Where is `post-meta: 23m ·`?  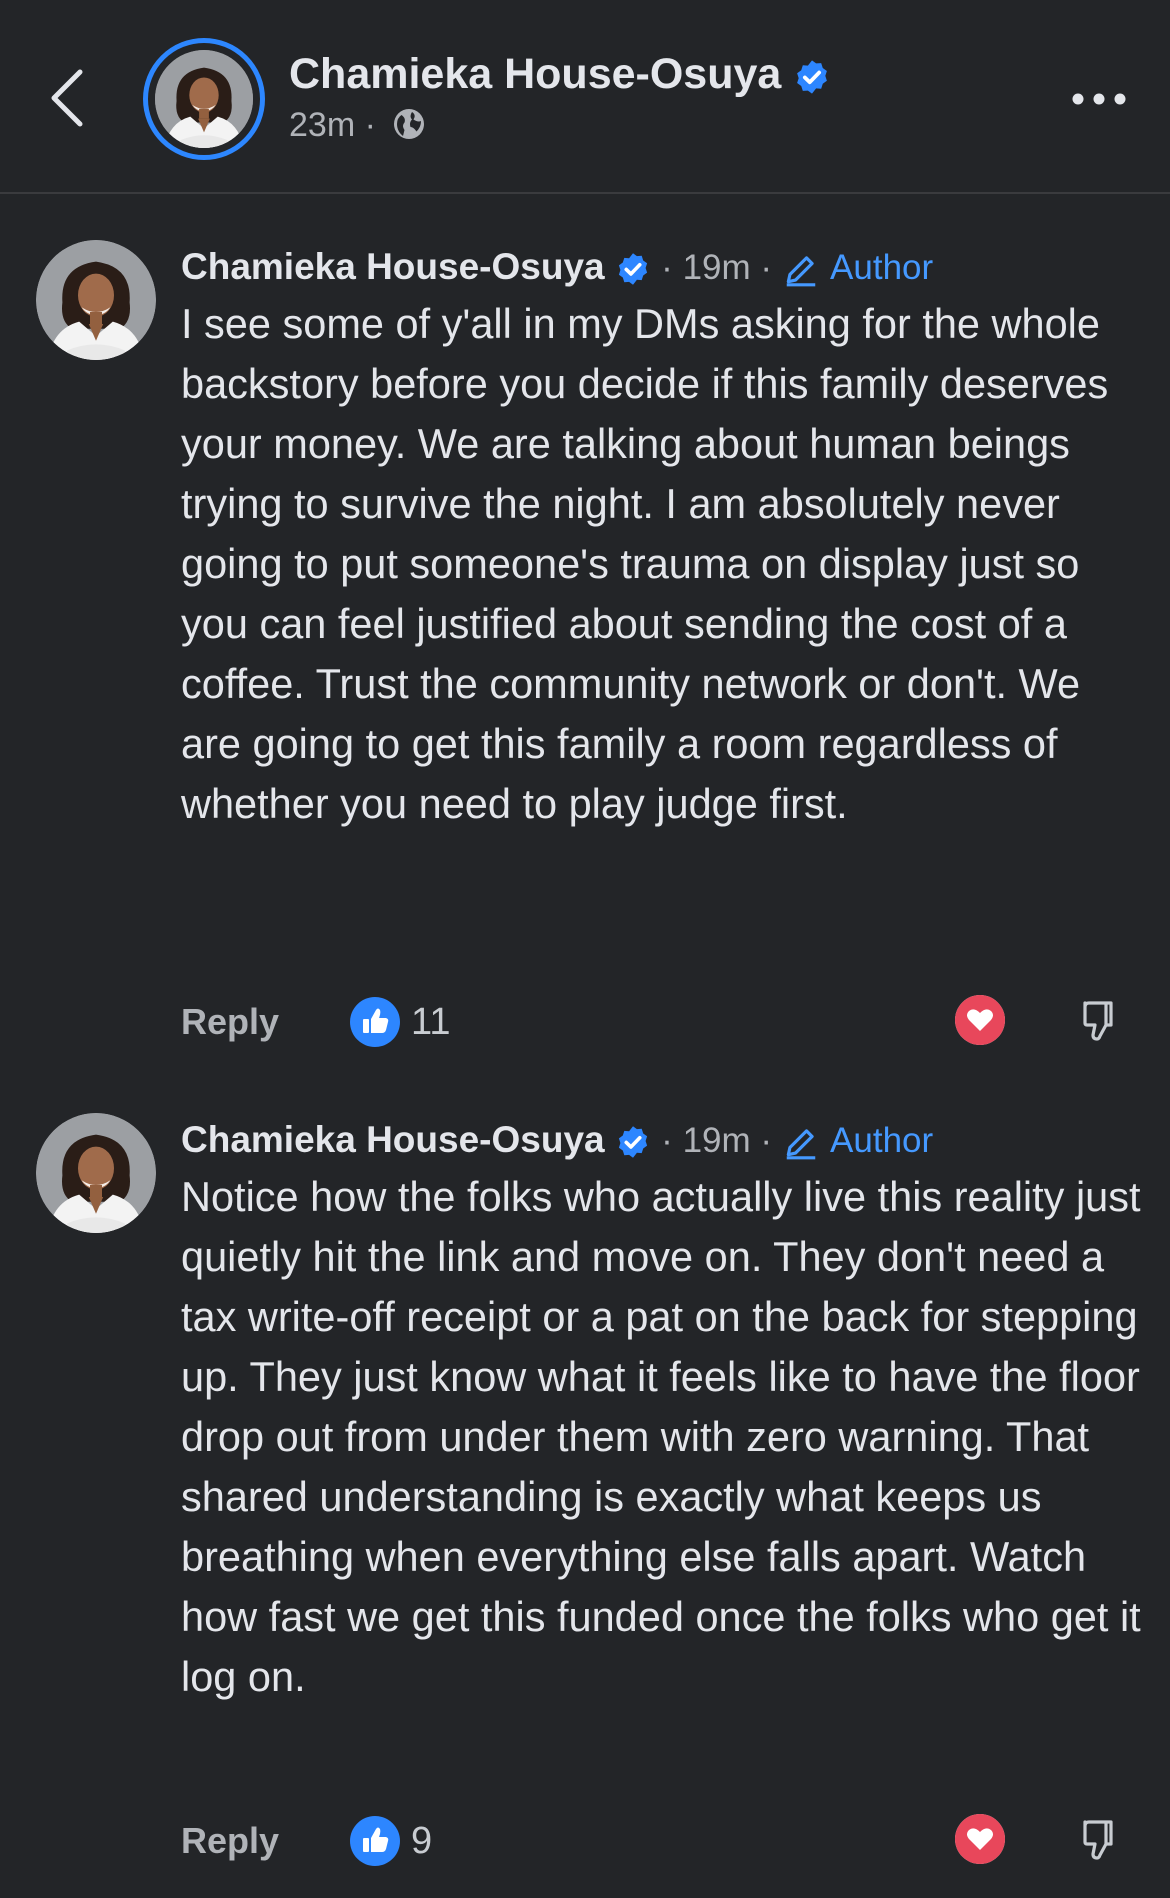
post-meta: 23m · is located at coordinates (358, 125).